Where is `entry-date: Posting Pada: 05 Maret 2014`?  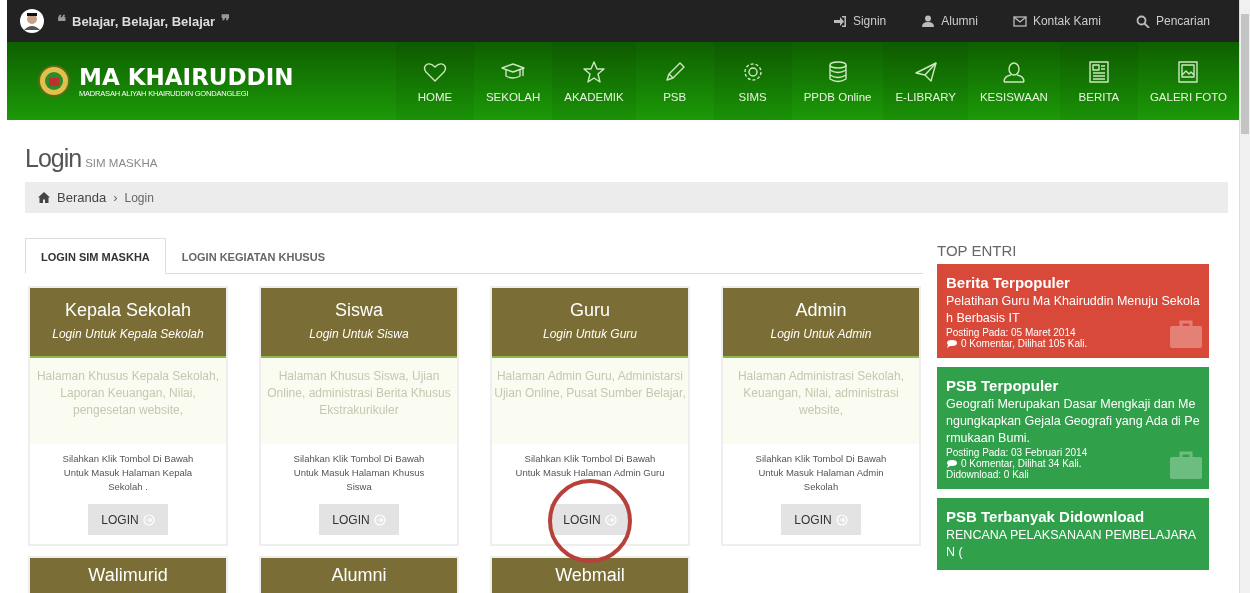 entry-date: Posting Pada: 05 Maret 2014 is located at coordinates (1011, 332).